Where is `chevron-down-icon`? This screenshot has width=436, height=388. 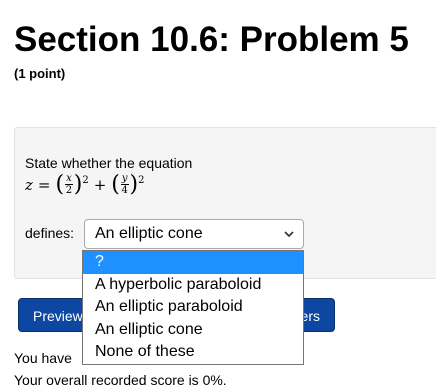
chevron-down-icon is located at coordinates (289, 235).